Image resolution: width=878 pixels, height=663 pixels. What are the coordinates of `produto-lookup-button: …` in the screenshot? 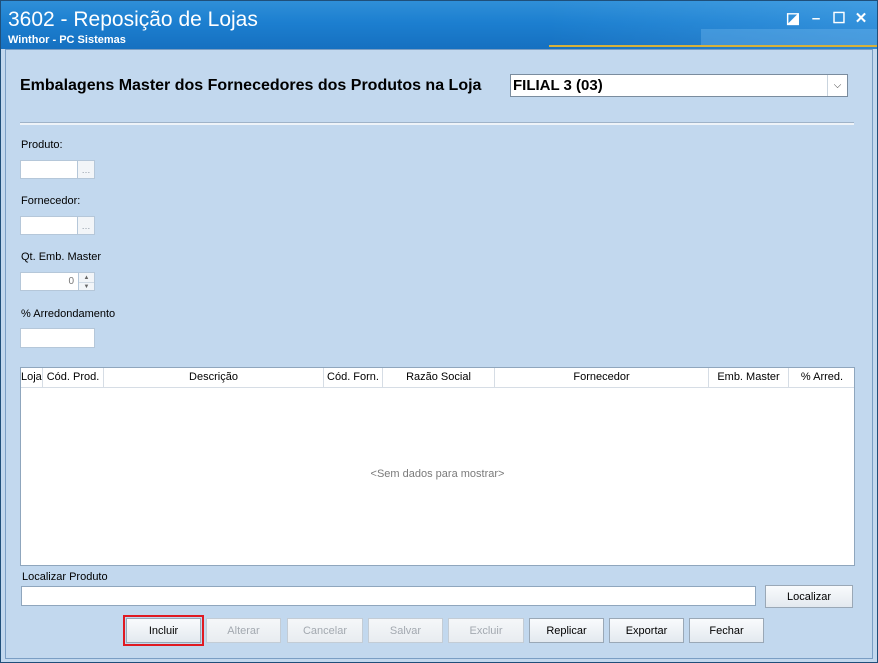 It's located at (85, 169).